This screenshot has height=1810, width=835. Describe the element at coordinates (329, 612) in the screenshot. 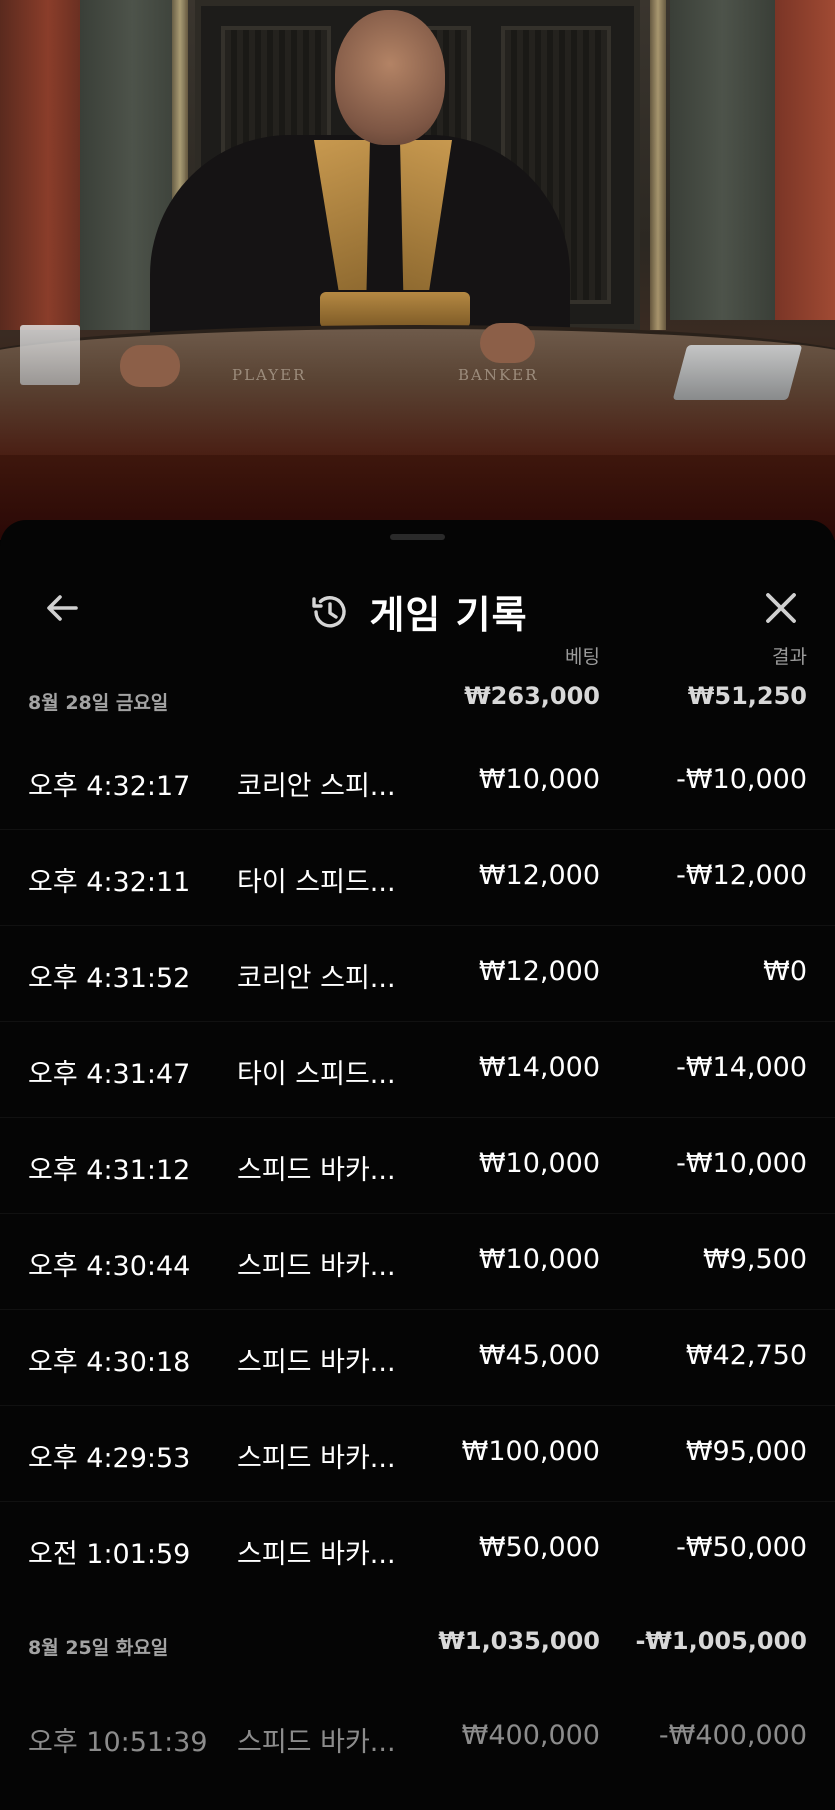

I see `history-clock-icon` at that location.